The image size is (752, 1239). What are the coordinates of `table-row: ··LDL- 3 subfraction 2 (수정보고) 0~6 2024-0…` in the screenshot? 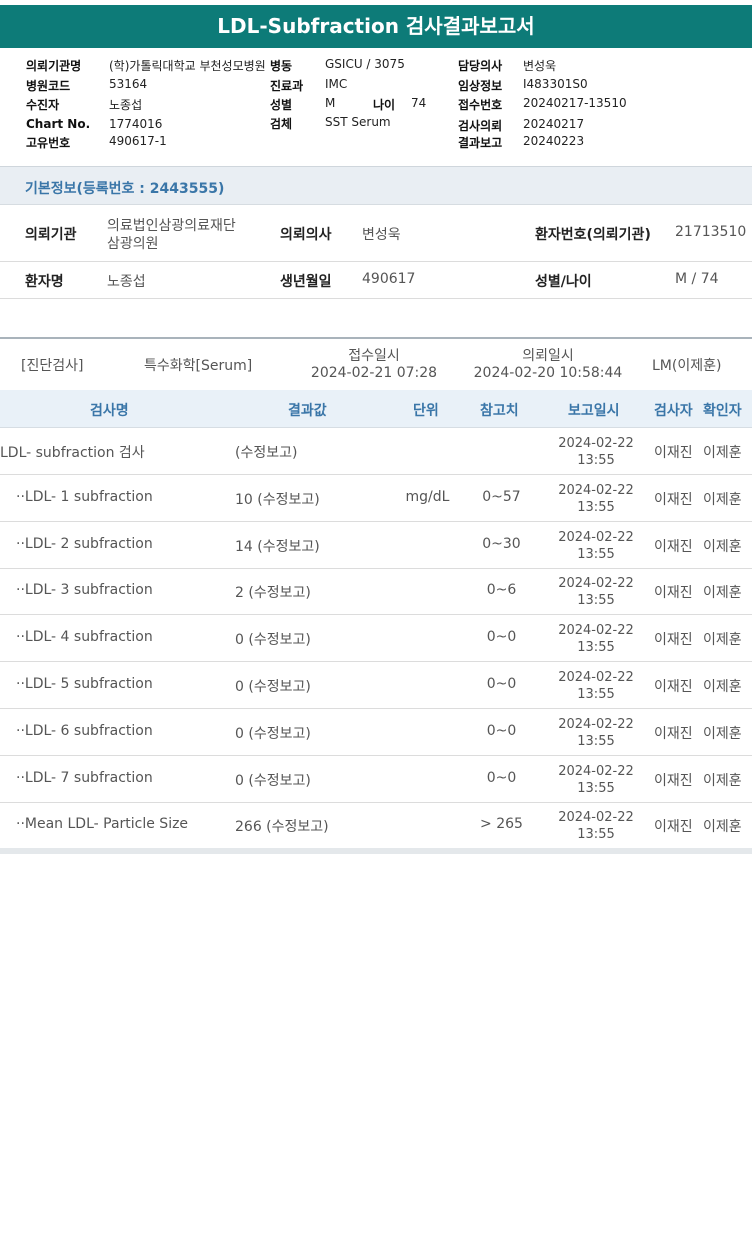 It's located at (376, 591).